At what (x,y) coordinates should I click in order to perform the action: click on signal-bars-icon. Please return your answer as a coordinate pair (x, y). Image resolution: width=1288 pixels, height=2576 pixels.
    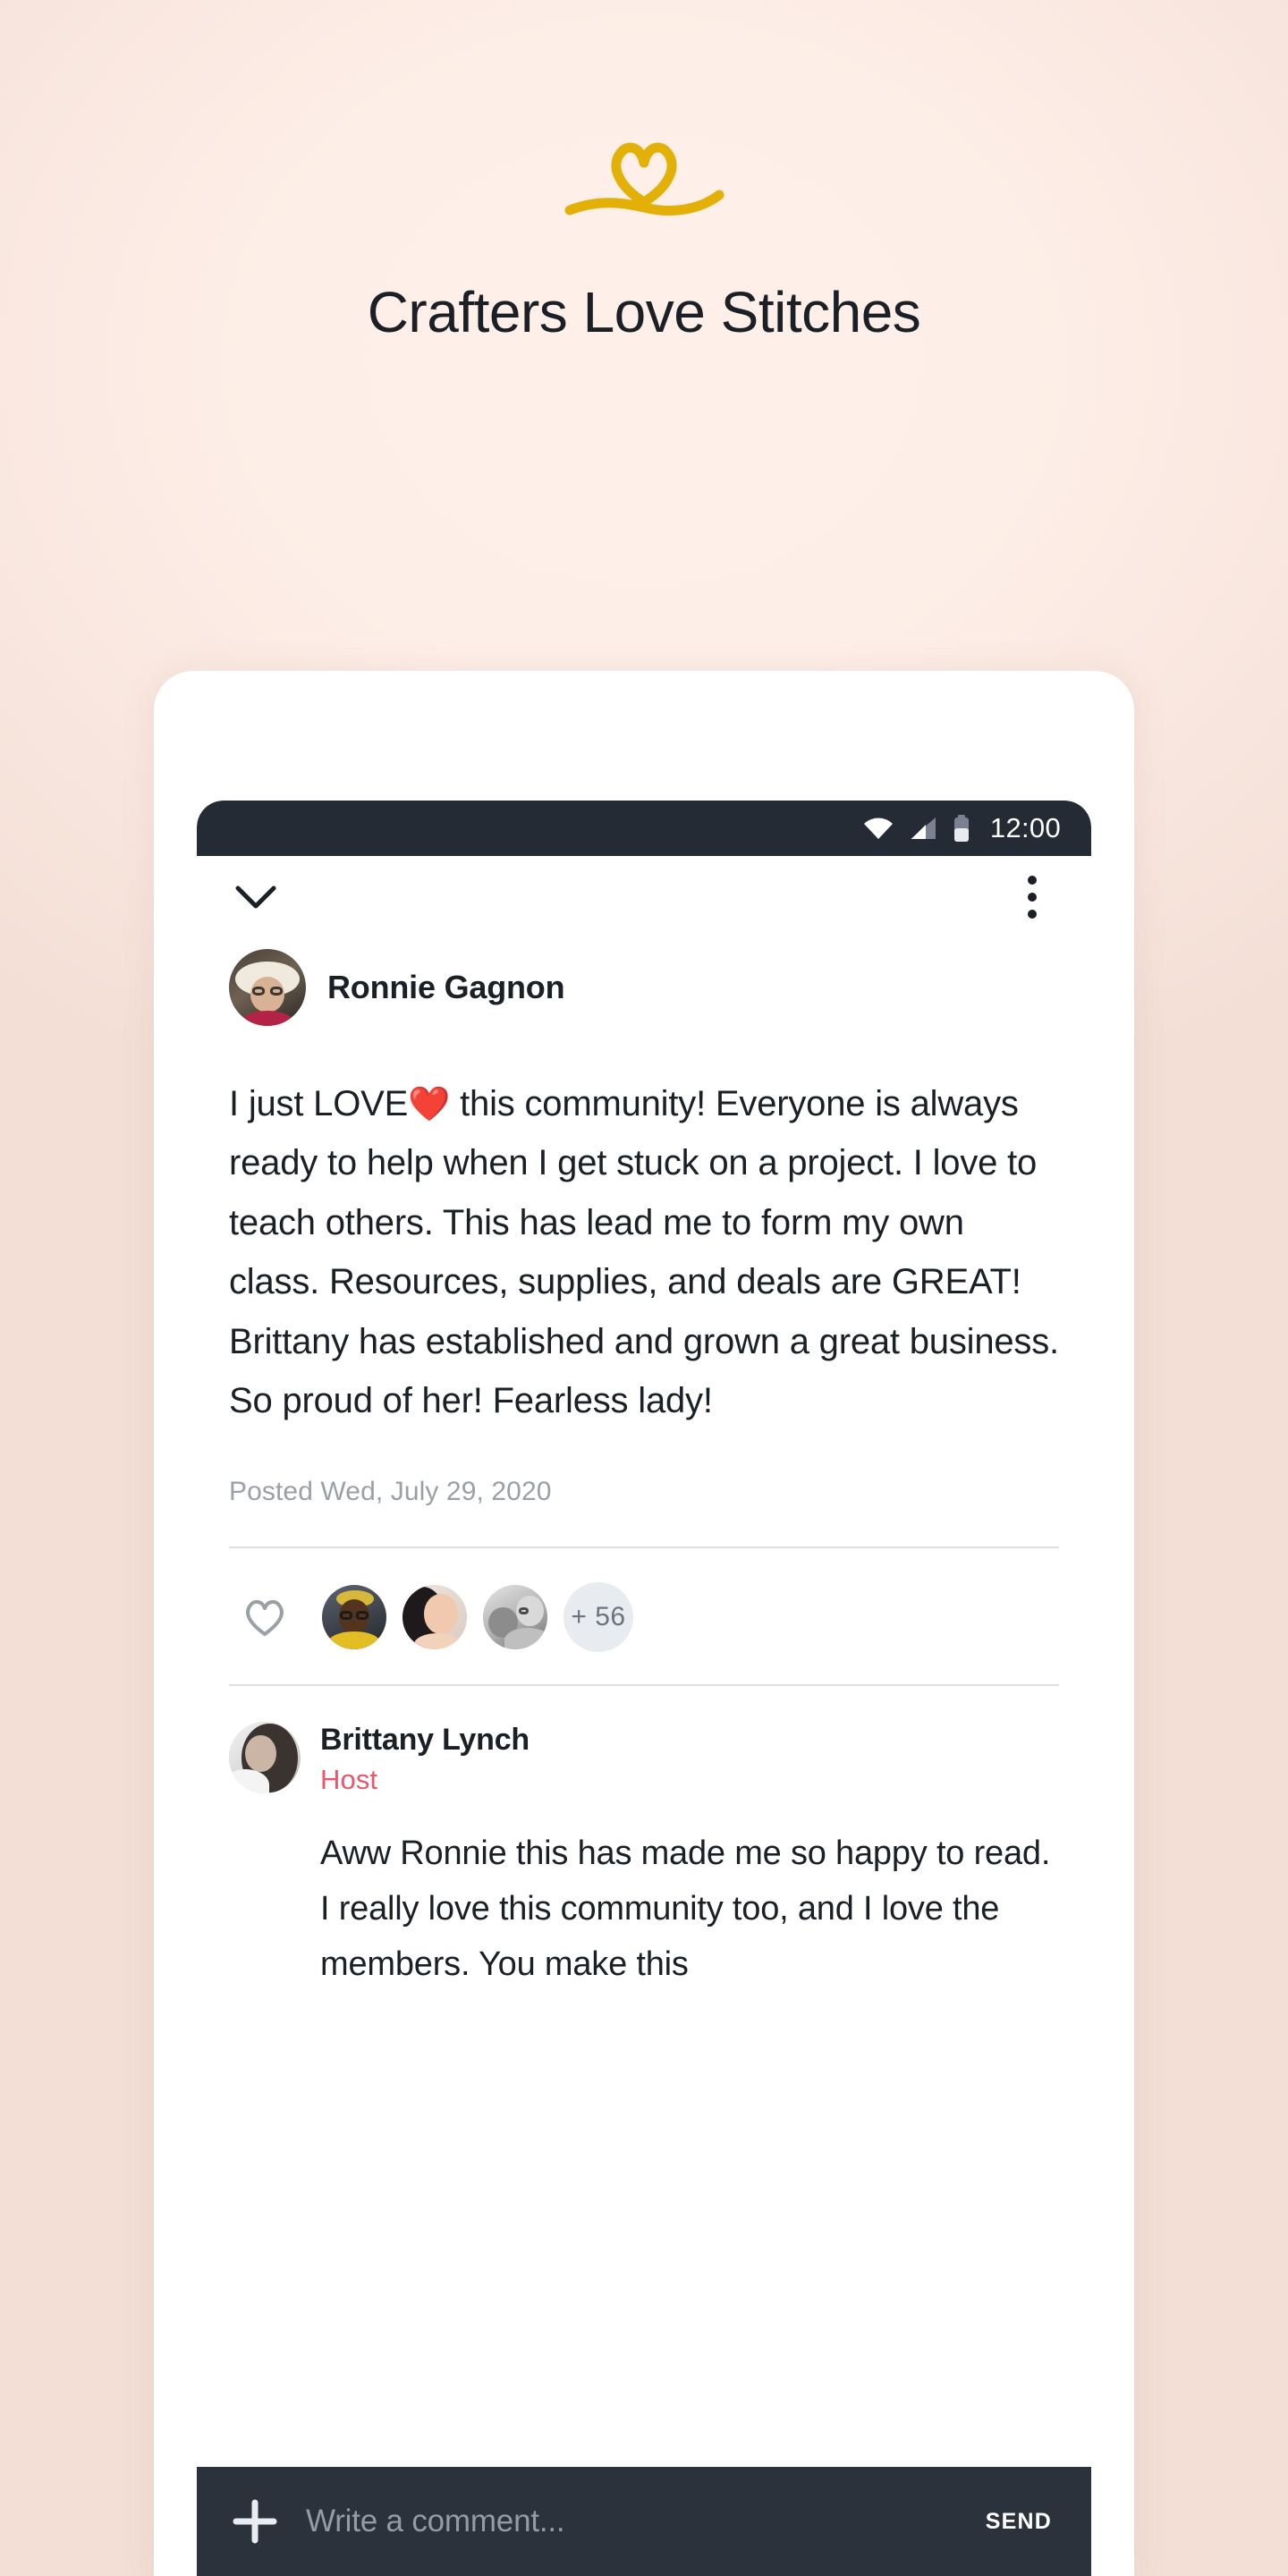
    Looking at the image, I should click on (923, 828).